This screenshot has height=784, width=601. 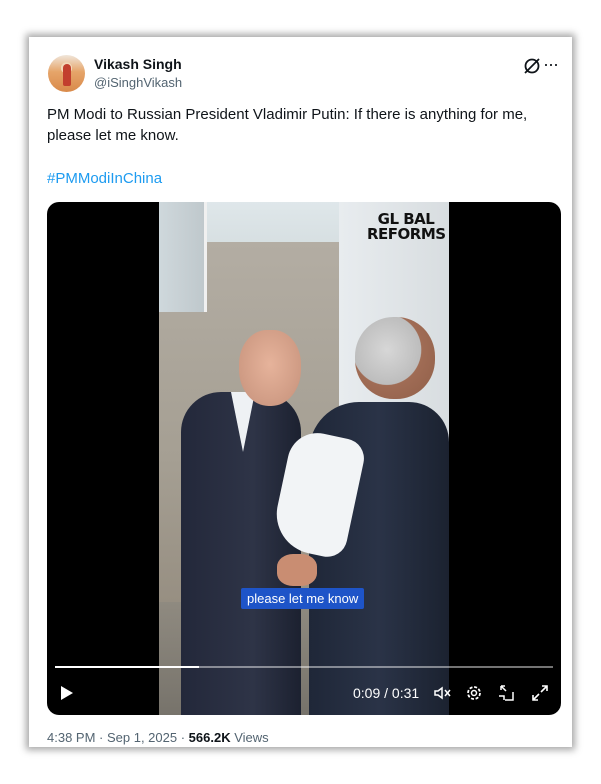 What do you see at coordinates (303, 598) in the screenshot?
I see `video-caption: please let me know` at bounding box center [303, 598].